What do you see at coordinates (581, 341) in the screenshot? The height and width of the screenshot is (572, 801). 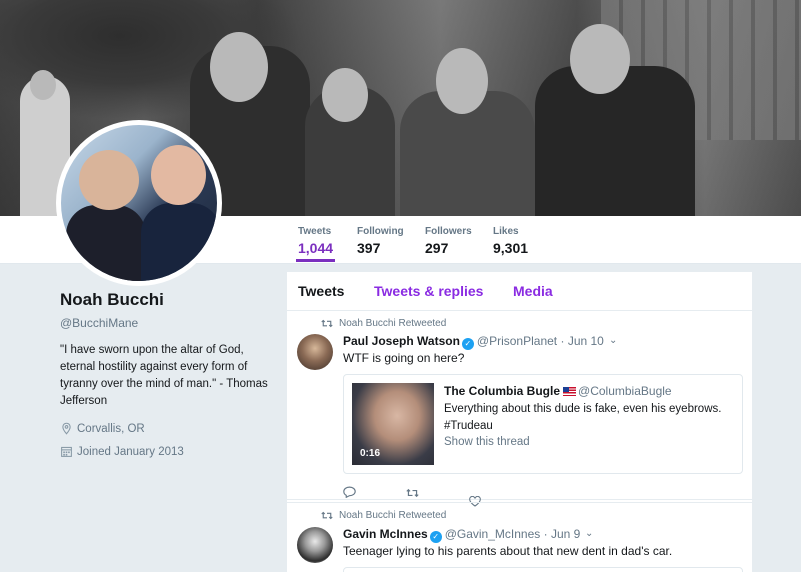 I see `tweet-date: · Jun 10` at bounding box center [581, 341].